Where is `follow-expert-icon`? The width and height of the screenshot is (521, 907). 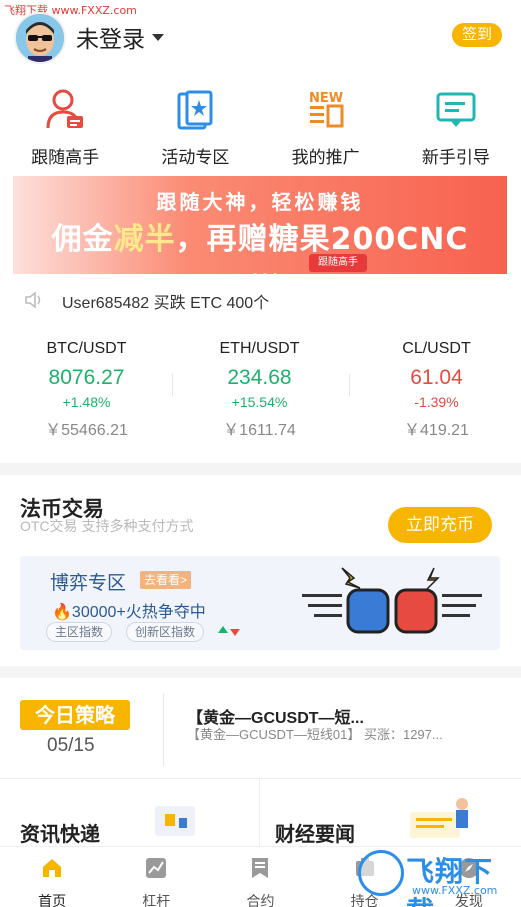
follow-expert-icon is located at coordinates (65, 109).